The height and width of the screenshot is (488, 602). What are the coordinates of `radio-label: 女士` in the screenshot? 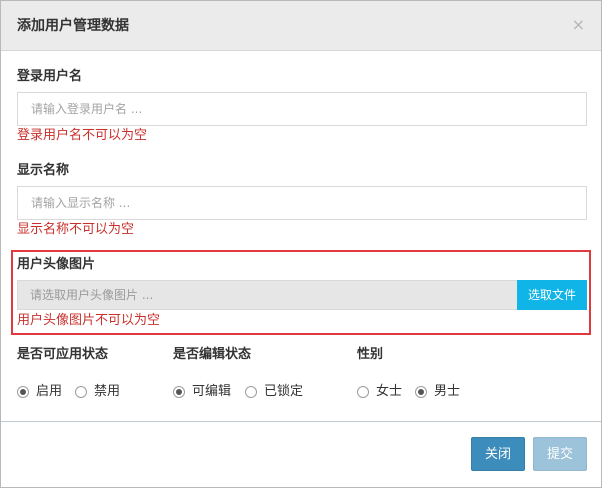 It's located at (389, 391).